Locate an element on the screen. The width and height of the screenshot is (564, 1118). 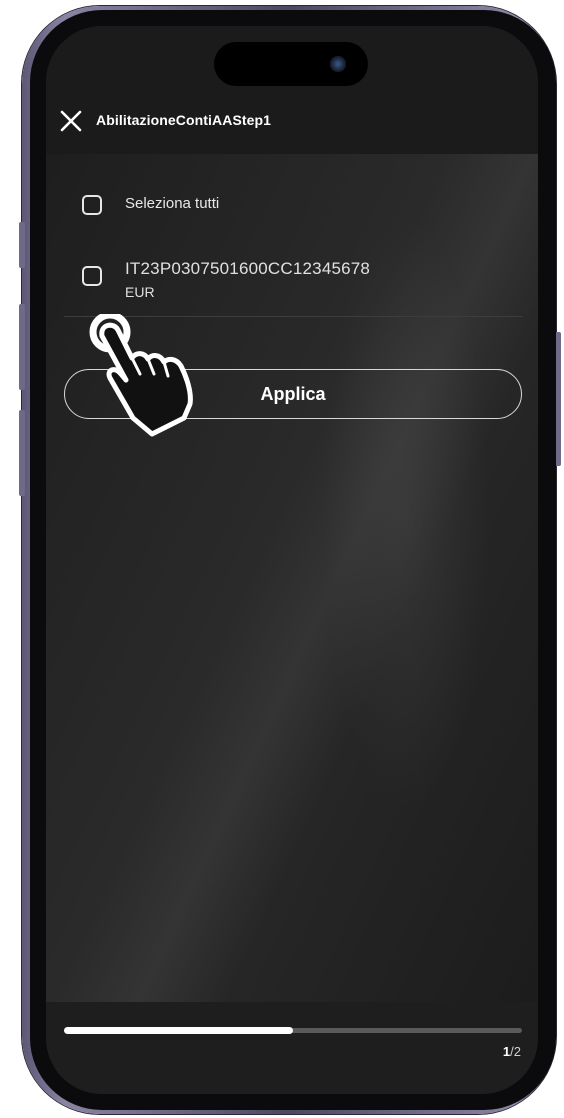
account-row: IT23P0307501600CC12345678 EUR is located at coordinates (226, 279).